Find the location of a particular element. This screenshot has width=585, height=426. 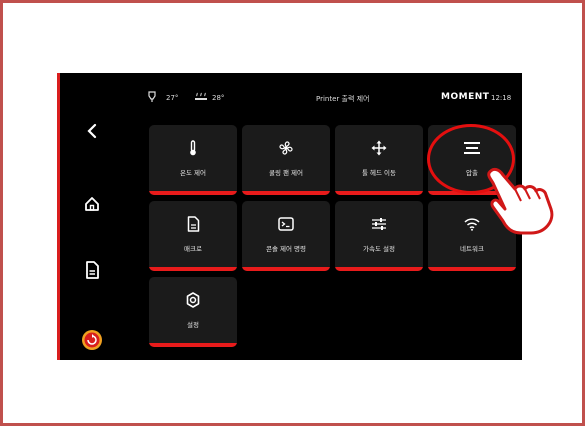

wifi-icon is located at coordinates (472, 224).